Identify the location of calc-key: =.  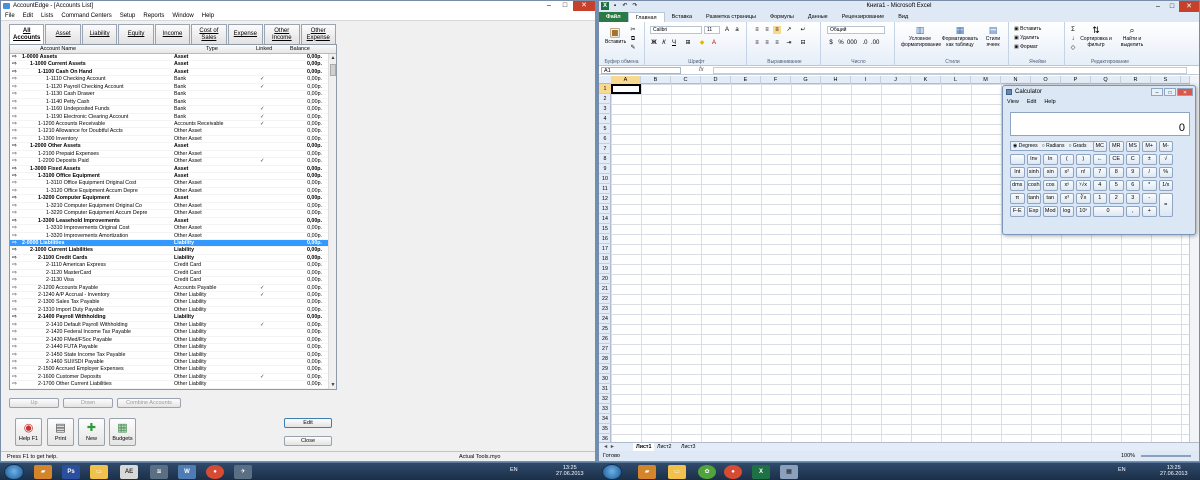
(1165, 205).